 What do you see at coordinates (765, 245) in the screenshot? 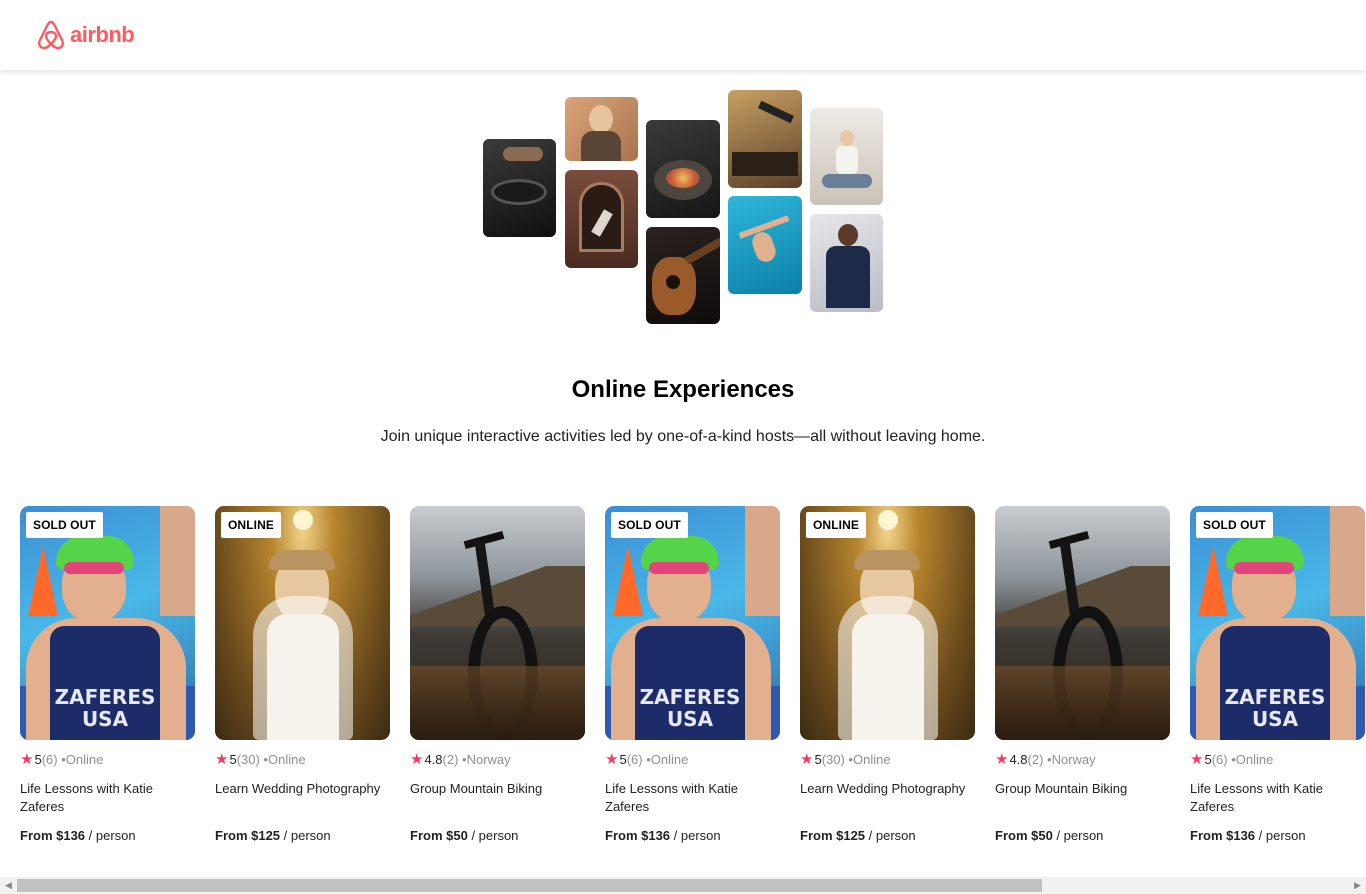
I see `hero-photo-swimmer` at bounding box center [765, 245].